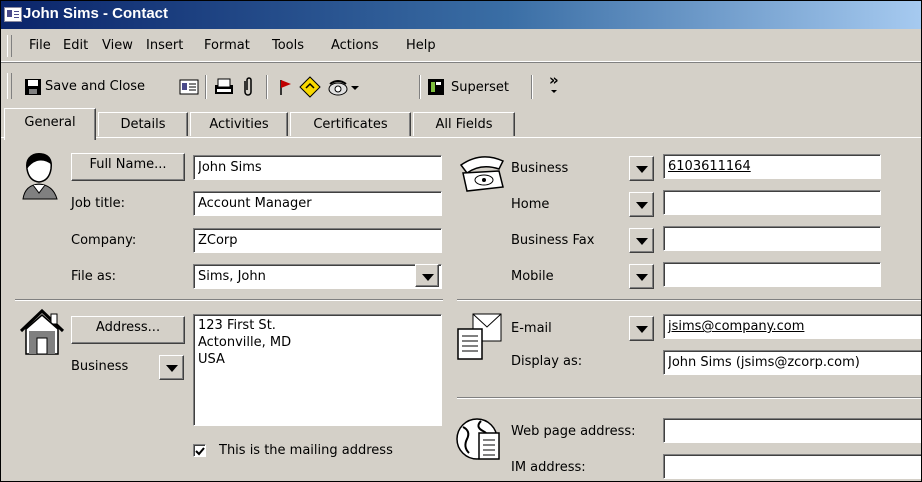 The image size is (922, 482). Describe the element at coordinates (531, 328) in the screenshot. I see `email-label: E-mail` at that location.